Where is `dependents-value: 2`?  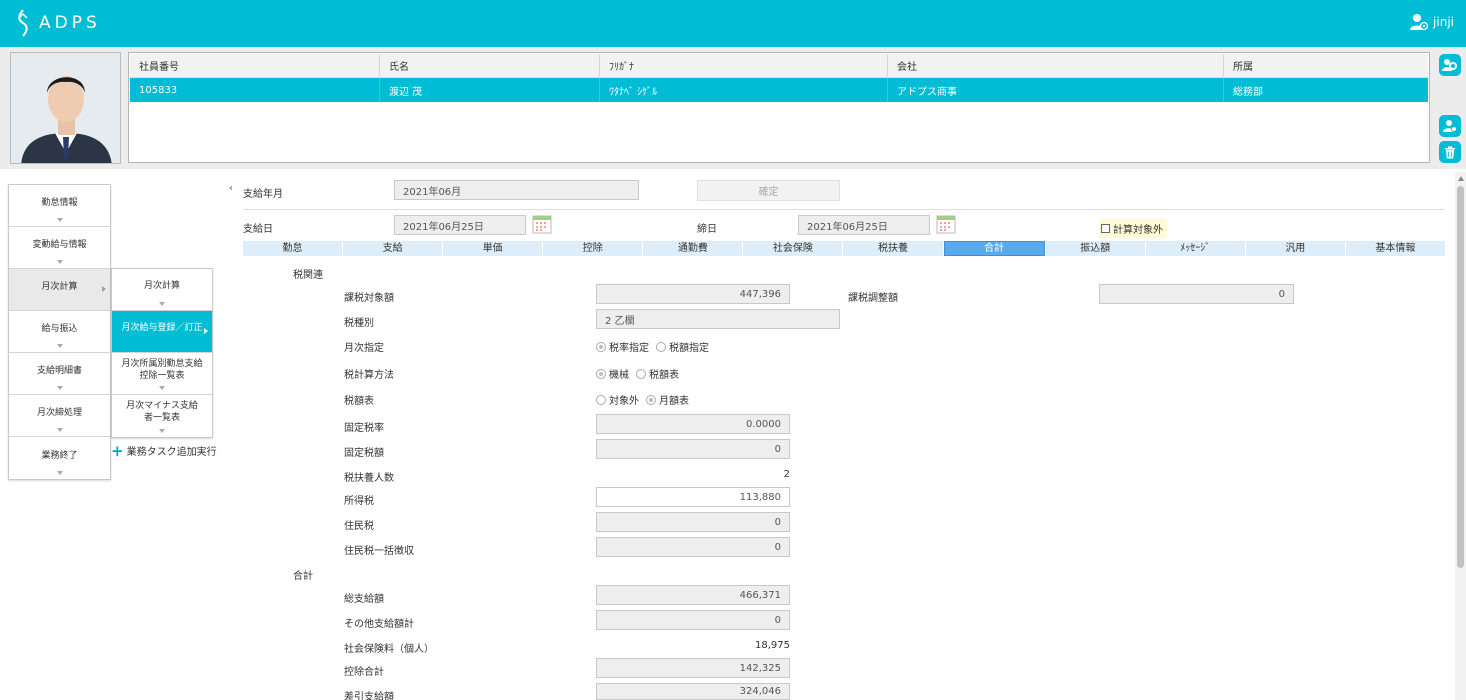
dependents-value: 2 is located at coordinates (786, 474).